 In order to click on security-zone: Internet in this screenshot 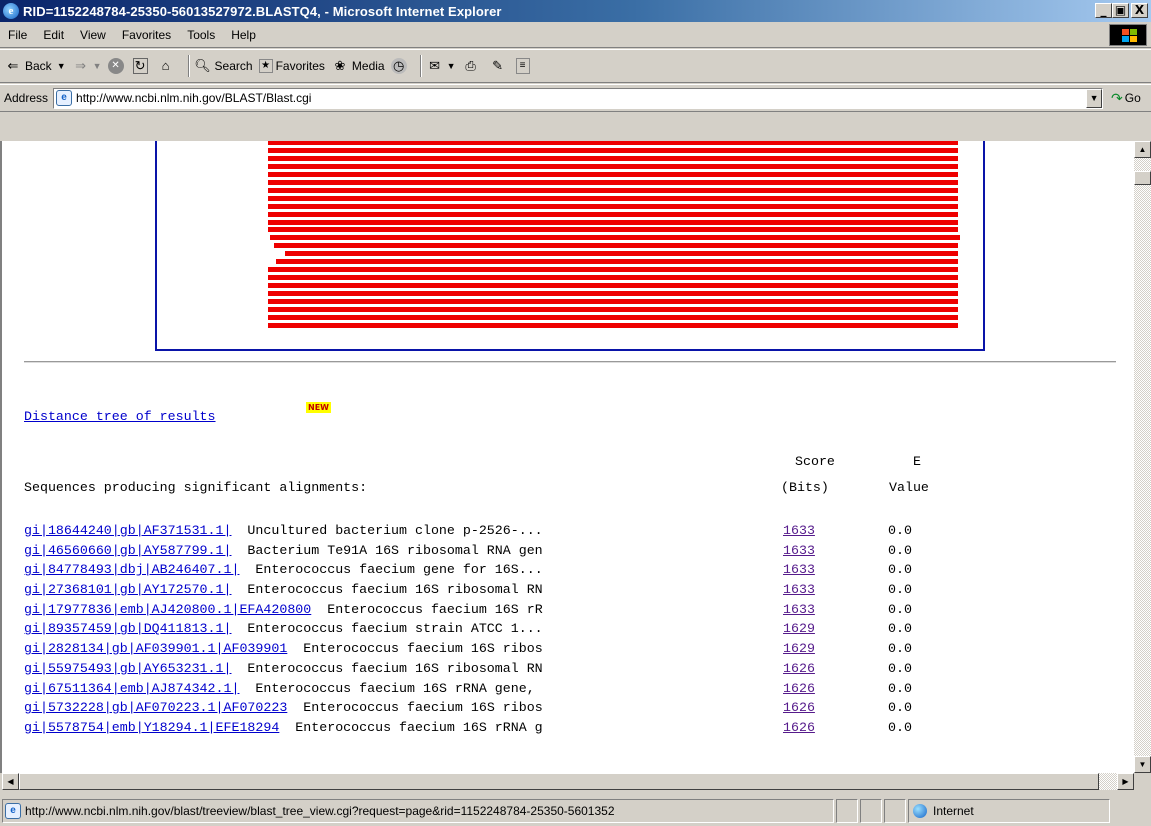, I will do `click(1009, 811)`.